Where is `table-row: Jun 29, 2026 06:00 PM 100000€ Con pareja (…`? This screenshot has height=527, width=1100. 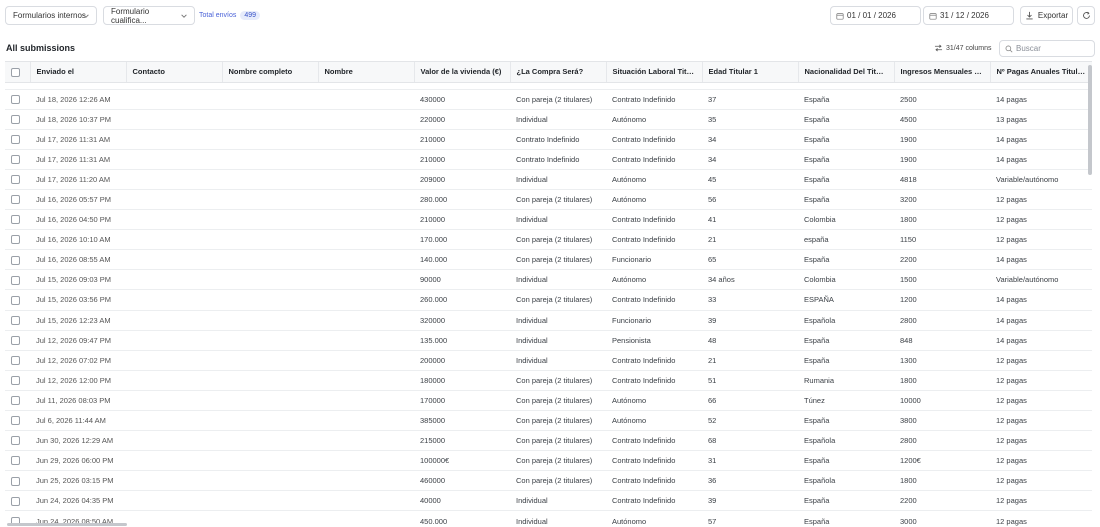
table-row: Jun 29, 2026 06:00 PM 100000€ Con pareja (… is located at coordinates (548, 461).